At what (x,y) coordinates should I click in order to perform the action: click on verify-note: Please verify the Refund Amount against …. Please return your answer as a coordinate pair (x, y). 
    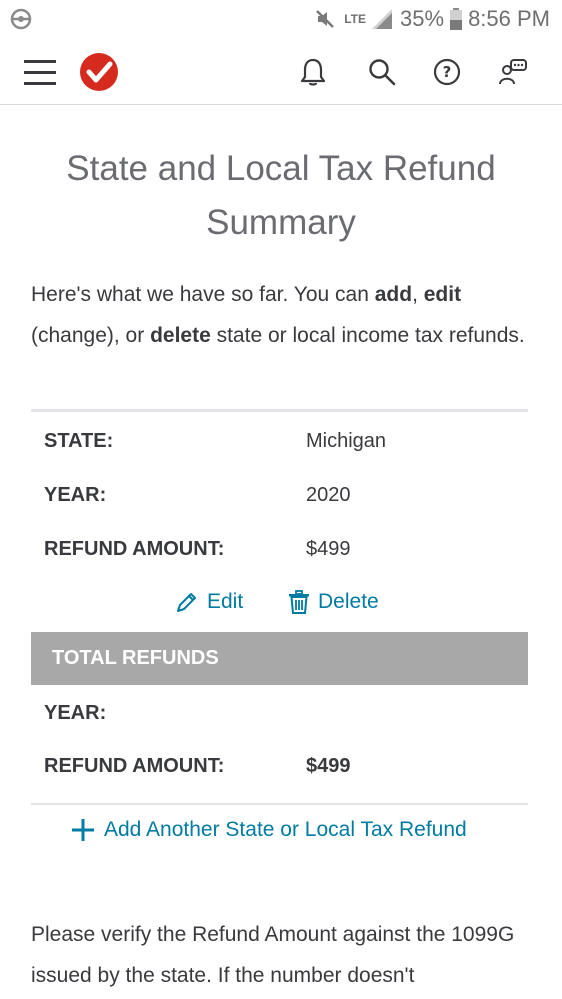
    Looking at the image, I should click on (273, 955).